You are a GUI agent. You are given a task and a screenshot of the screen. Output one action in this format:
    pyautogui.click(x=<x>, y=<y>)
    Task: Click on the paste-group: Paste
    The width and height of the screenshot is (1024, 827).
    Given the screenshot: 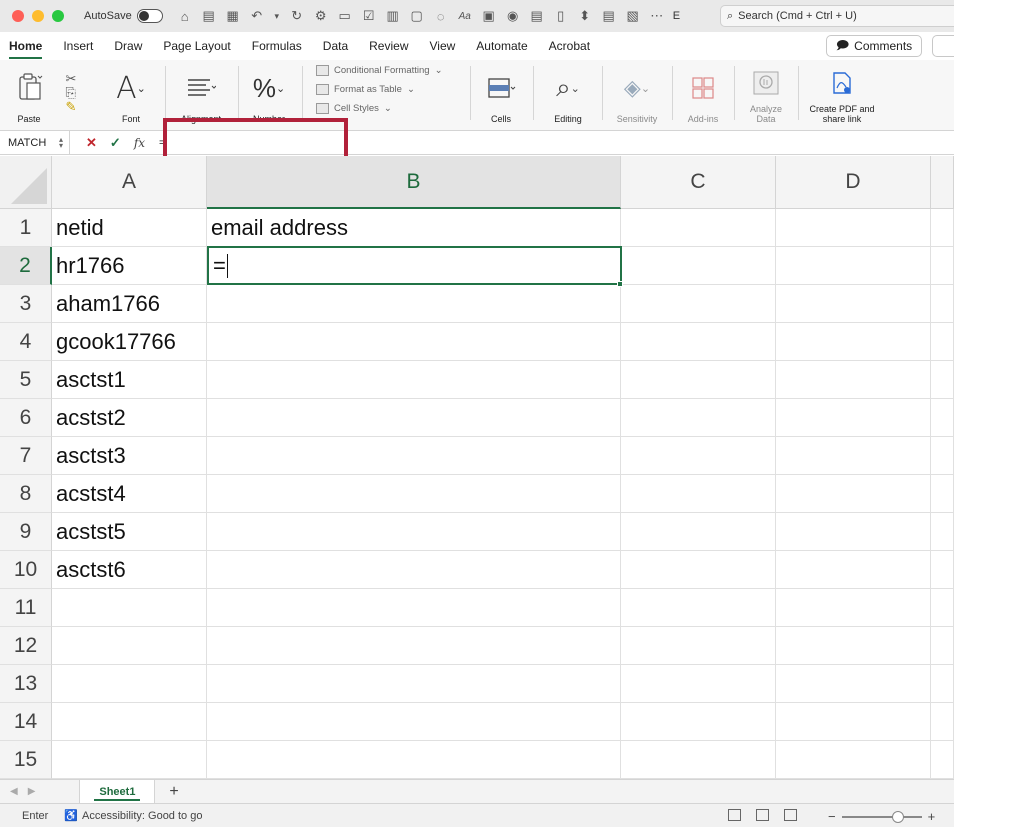 What is the action you would take?
    pyautogui.click(x=29, y=93)
    